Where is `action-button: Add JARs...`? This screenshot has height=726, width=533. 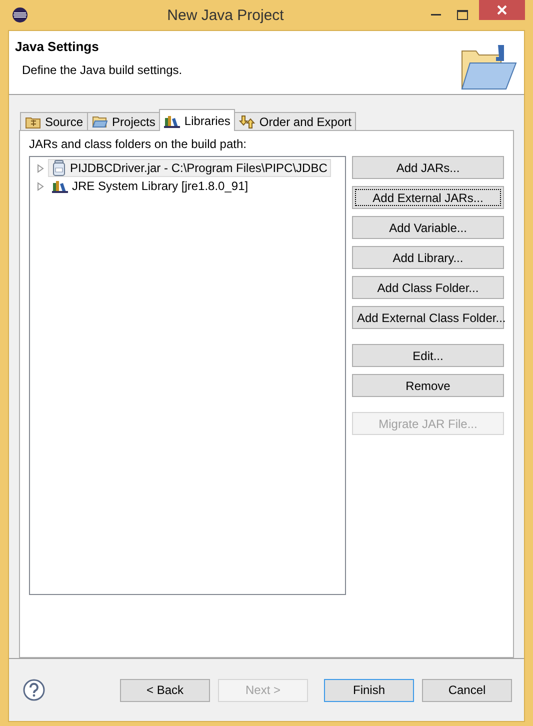
action-button: Add JARs... is located at coordinates (428, 167).